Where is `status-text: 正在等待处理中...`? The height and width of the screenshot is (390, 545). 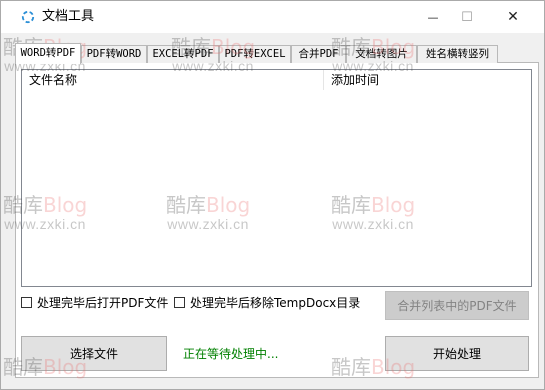 status-text: 正在等待处理中... is located at coordinates (231, 354).